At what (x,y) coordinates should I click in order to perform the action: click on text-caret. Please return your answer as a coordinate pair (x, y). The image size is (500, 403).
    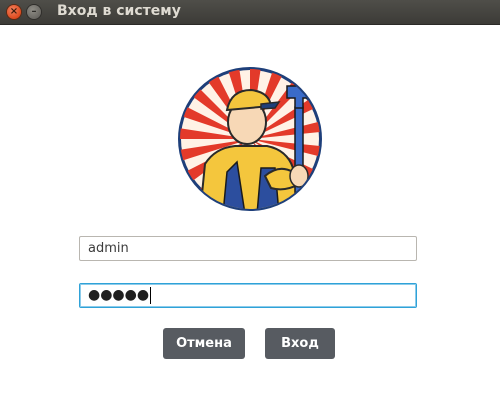
    Looking at the image, I should click on (151, 295).